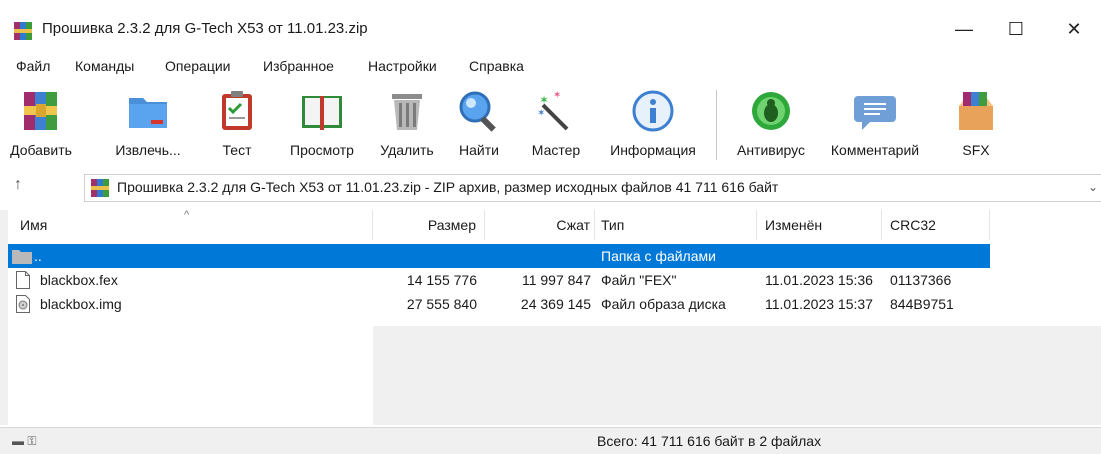 The image size is (1101, 454). I want to click on add-label: Добавить, so click(41, 150).